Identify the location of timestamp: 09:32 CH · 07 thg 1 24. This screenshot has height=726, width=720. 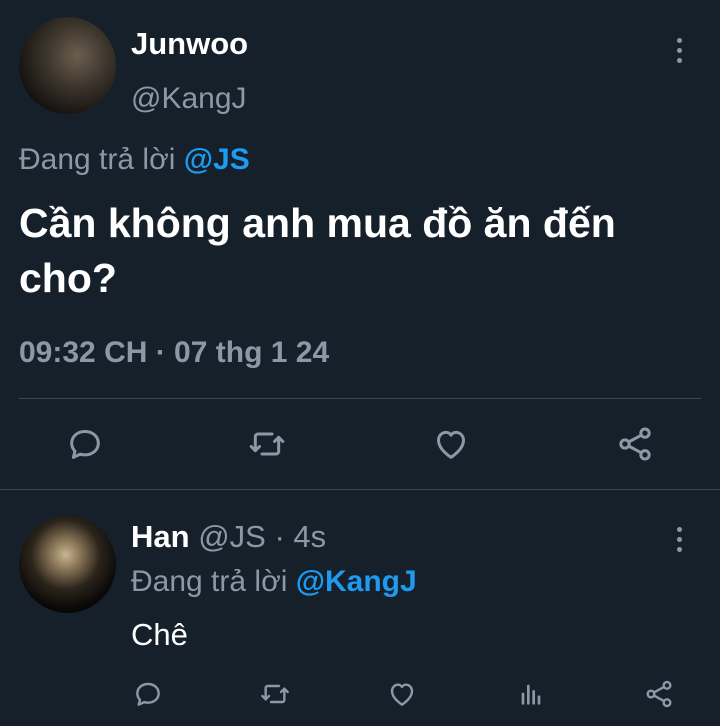
(174, 353).